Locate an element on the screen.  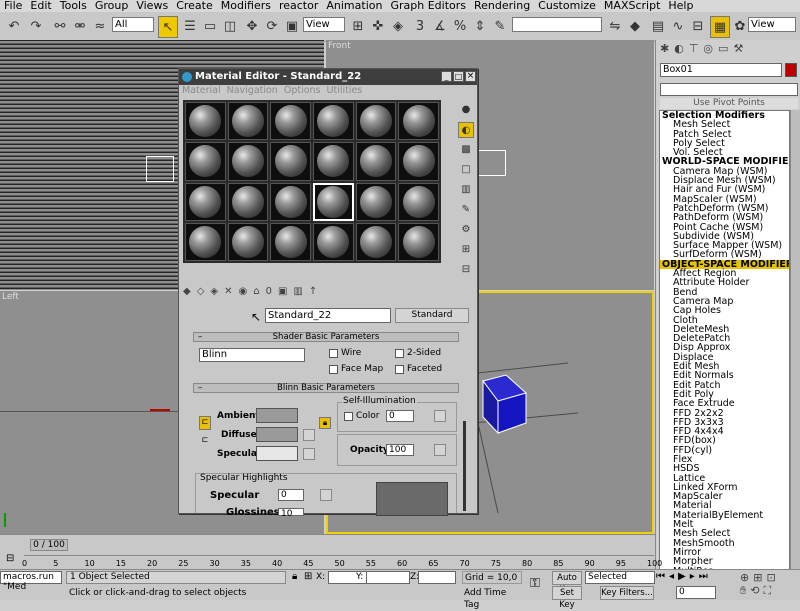
box-object-front is located at coordinates (491, 163).